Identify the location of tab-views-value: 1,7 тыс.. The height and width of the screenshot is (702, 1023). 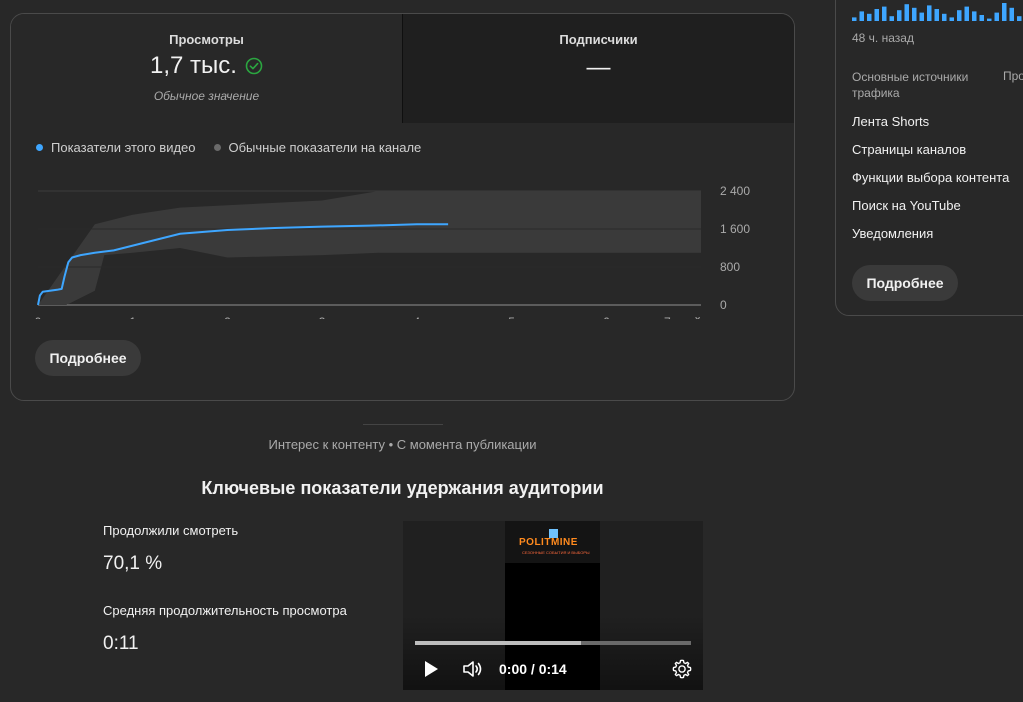
(193, 65).